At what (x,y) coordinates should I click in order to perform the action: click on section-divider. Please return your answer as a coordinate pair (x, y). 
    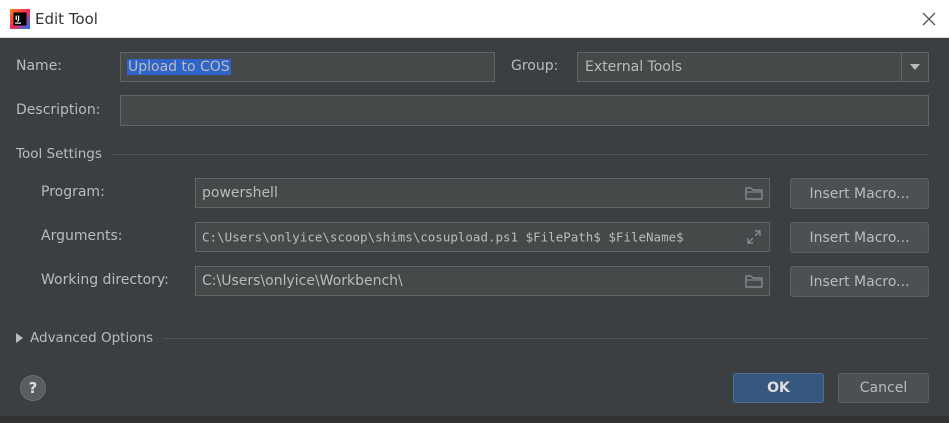
    Looking at the image, I should click on (520, 154).